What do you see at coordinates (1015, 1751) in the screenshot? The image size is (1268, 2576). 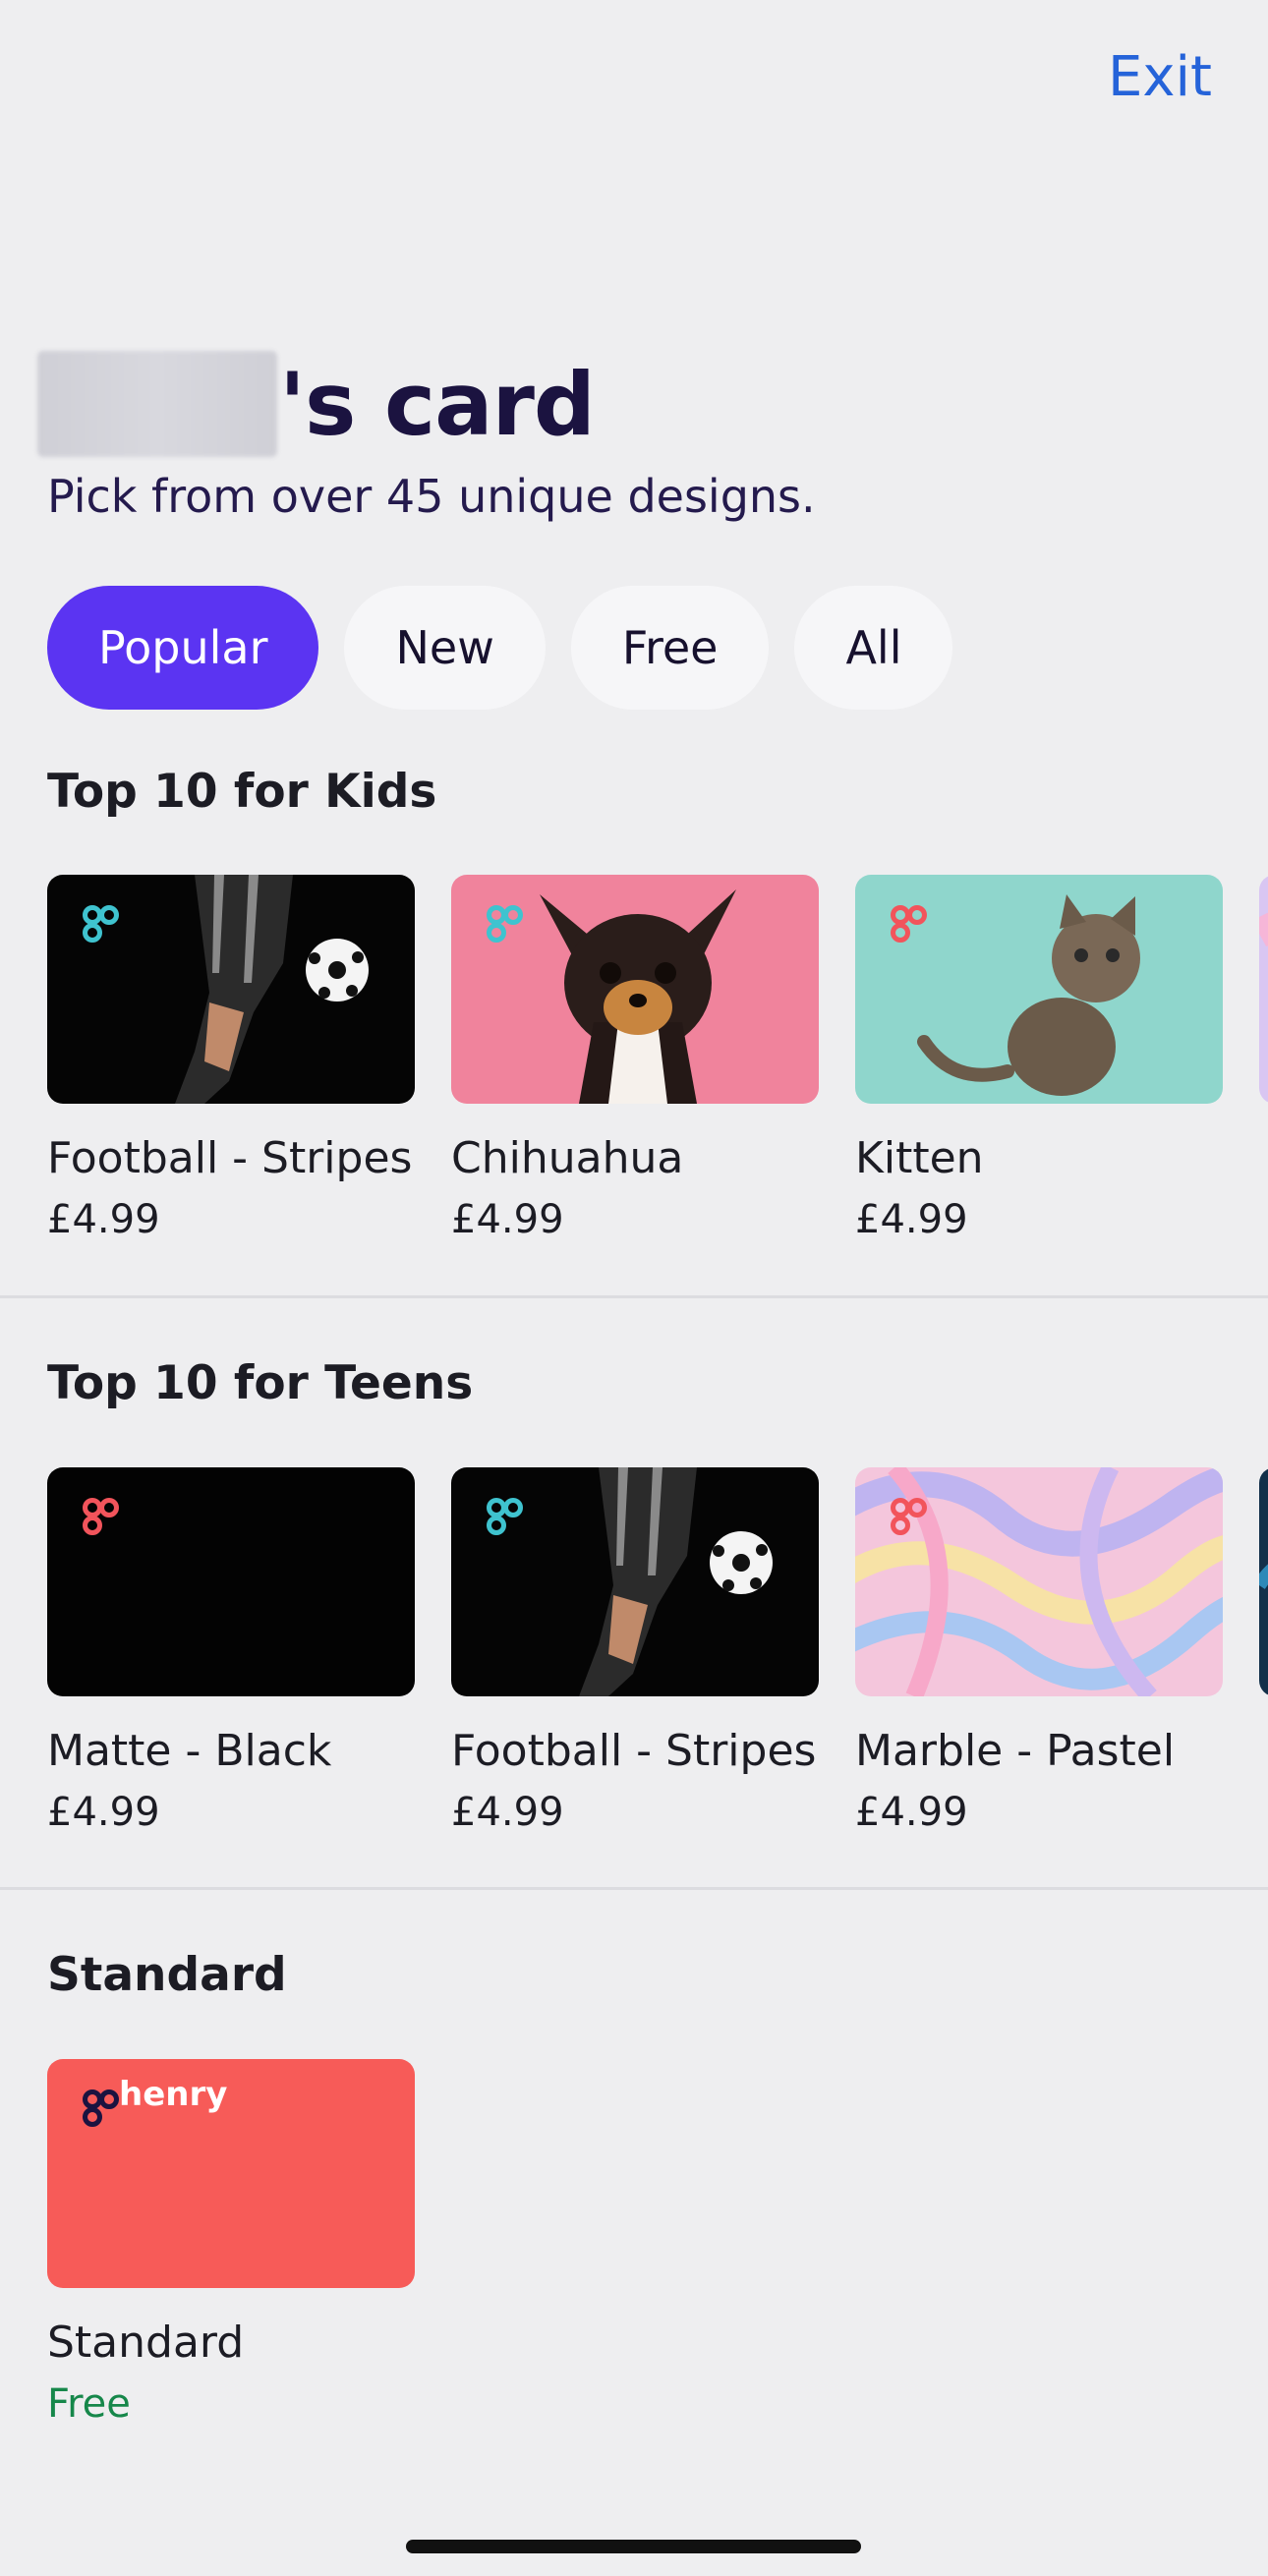 I see `card-name: Marble - Pastel` at bounding box center [1015, 1751].